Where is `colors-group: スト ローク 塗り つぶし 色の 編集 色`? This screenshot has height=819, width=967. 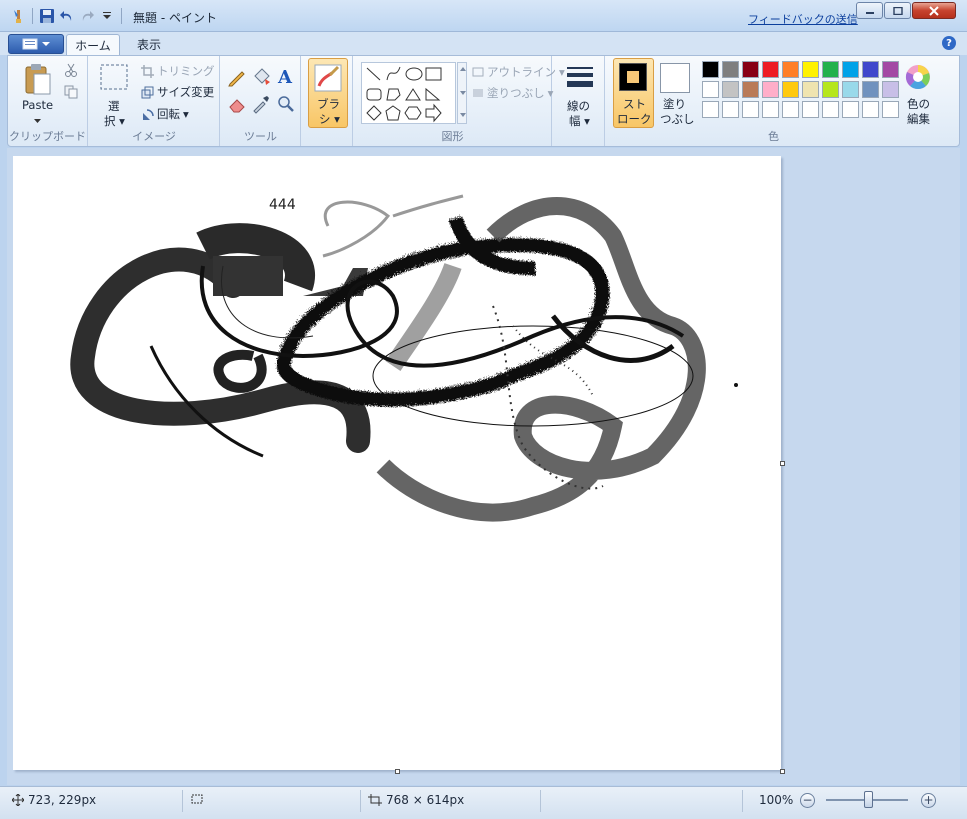
colors-group: スト ローク 塗り つぶし 色の 編集 色 is located at coordinates (773, 101).